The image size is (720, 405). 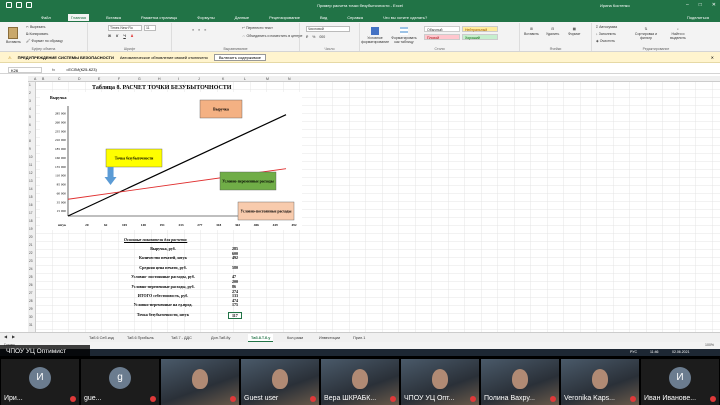 What do you see at coordinates (44, 41) in the screenshot?
I see `format-painter-button: 🖌 Формат по образцу` at bounding box center [44, 41].